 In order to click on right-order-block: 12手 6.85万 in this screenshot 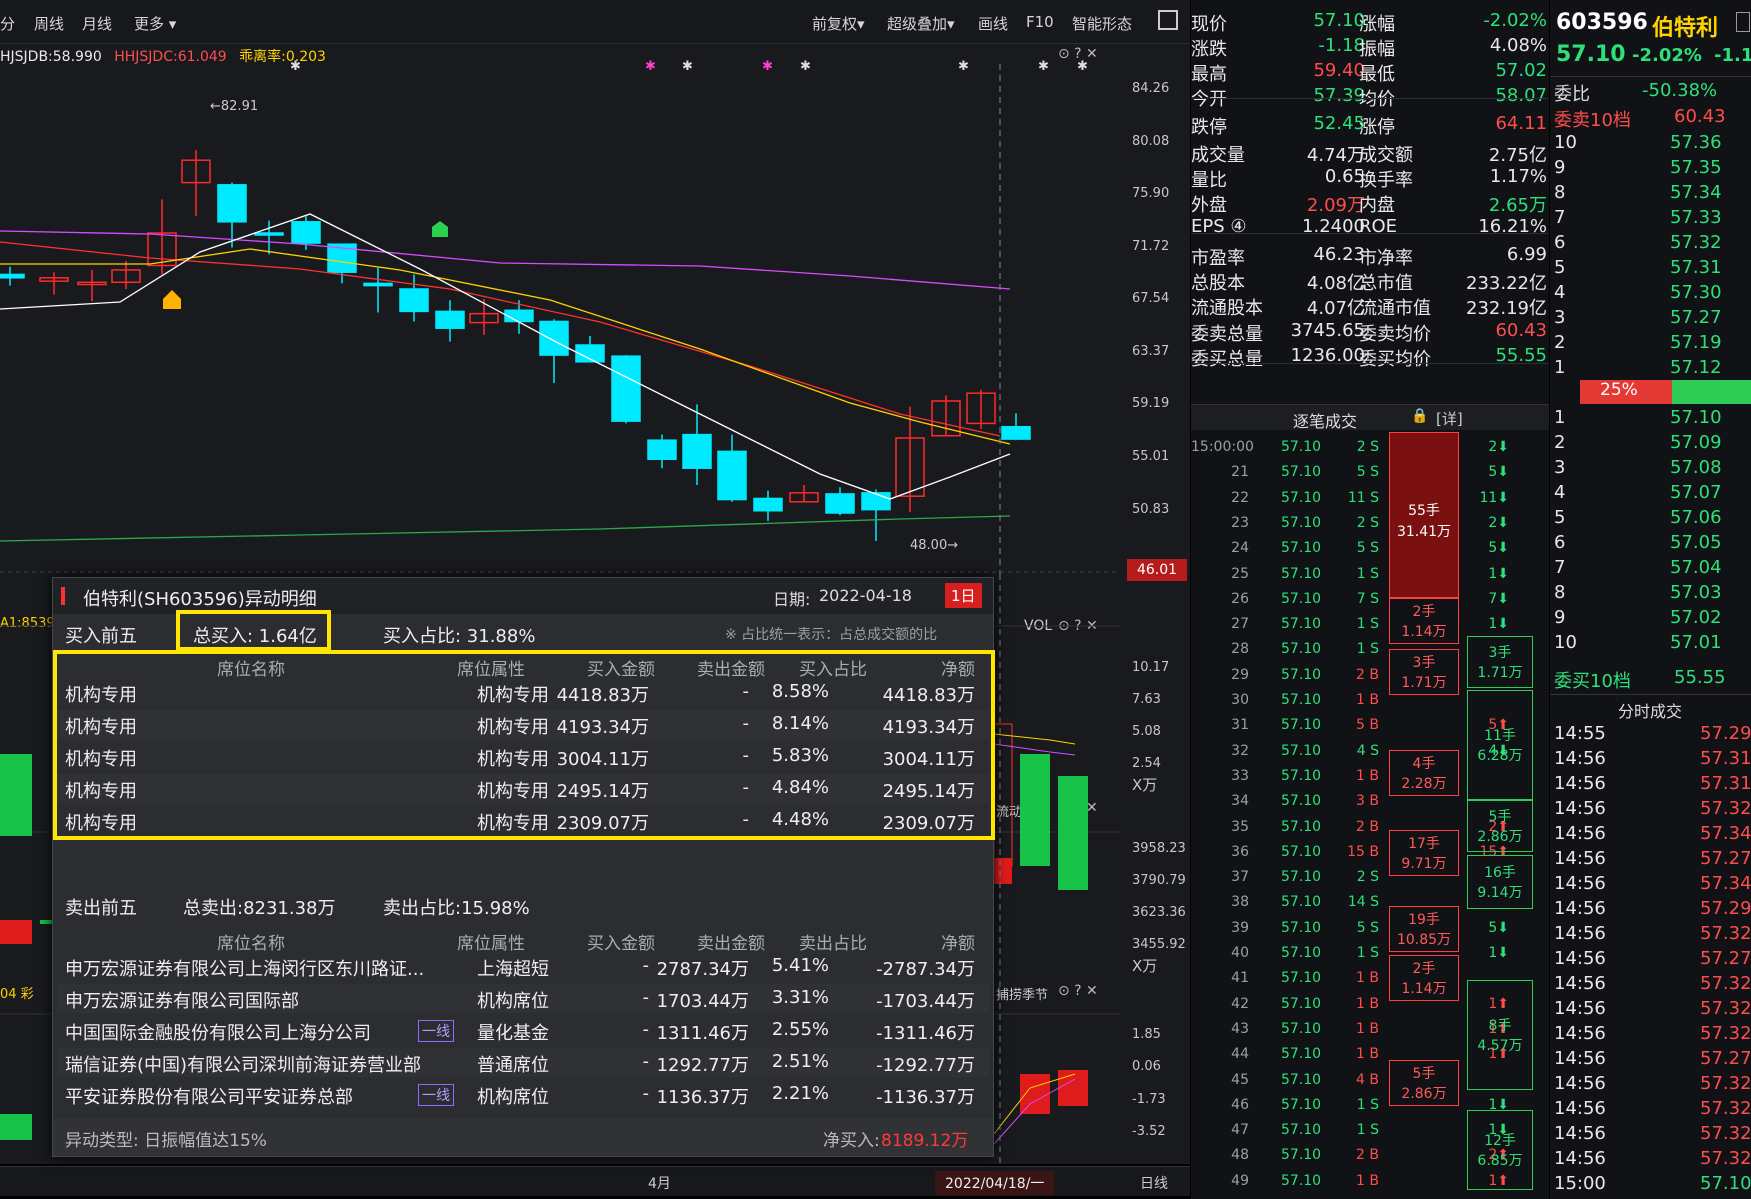, I will do `click(1500, 1150)`.